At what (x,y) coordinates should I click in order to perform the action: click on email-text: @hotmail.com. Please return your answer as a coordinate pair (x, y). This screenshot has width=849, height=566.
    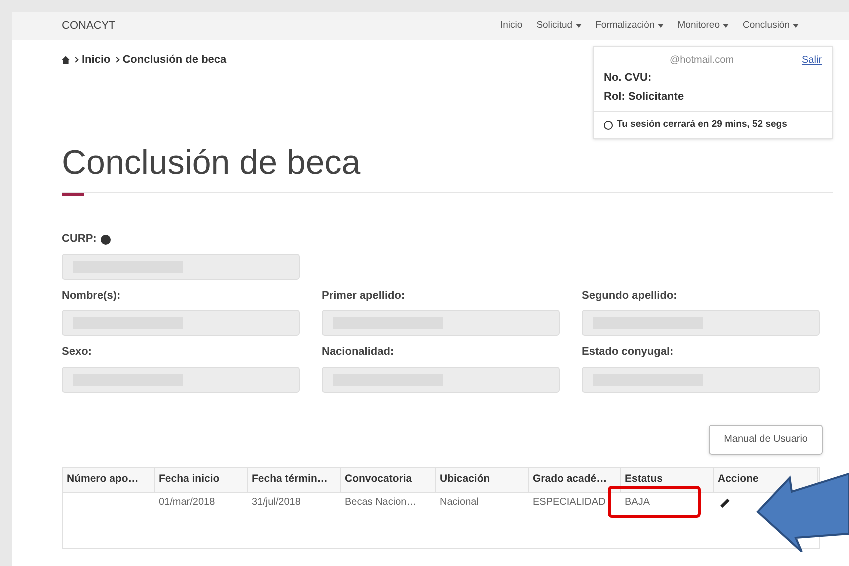
    Looking at the image, I should click on (702, 61).